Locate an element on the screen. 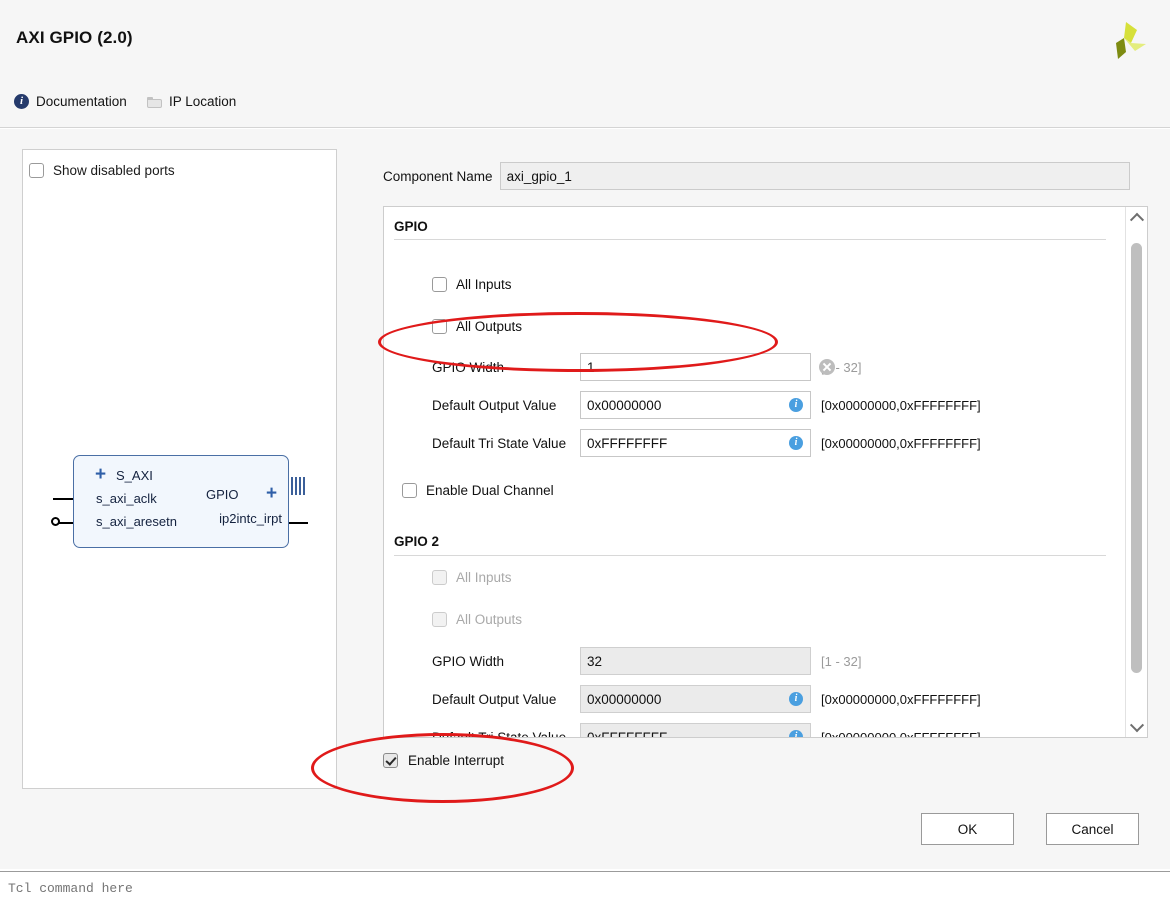  enable-dual-channel-checkbox: Enable Dual Channel is located at coordinates (478, 490).